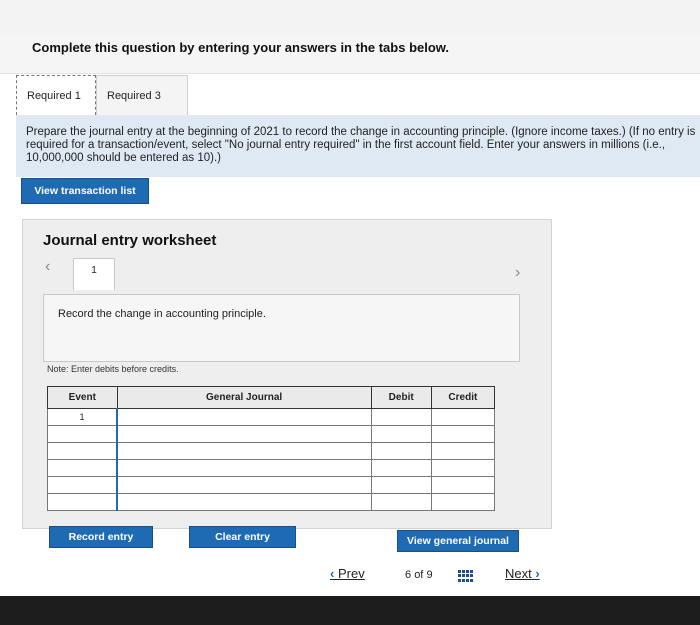  I want to click on tab-required-3: Required 3, so click(142, 95).